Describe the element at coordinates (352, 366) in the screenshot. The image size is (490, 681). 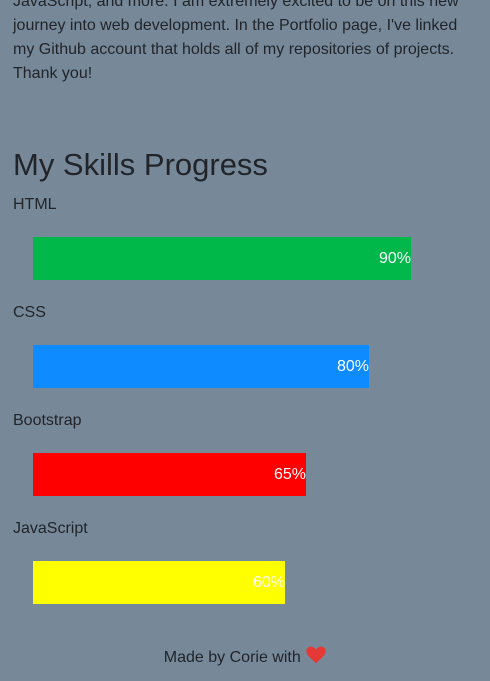
I see `progress-value-css: 80%` at that location.